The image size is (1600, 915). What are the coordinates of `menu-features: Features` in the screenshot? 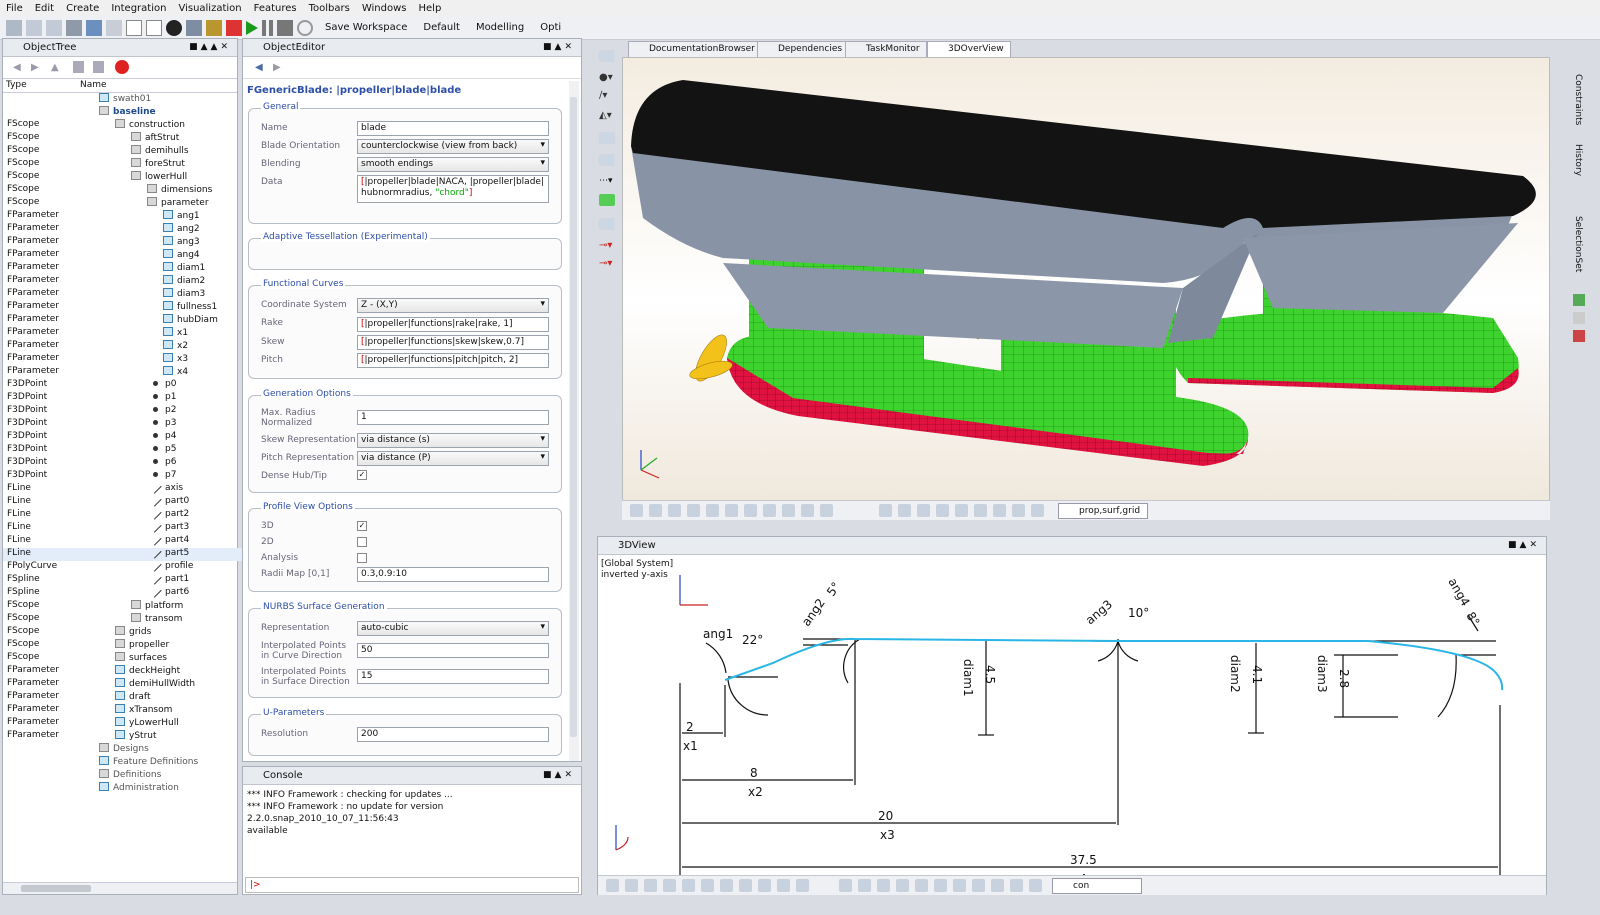 It's located at (275, 8).